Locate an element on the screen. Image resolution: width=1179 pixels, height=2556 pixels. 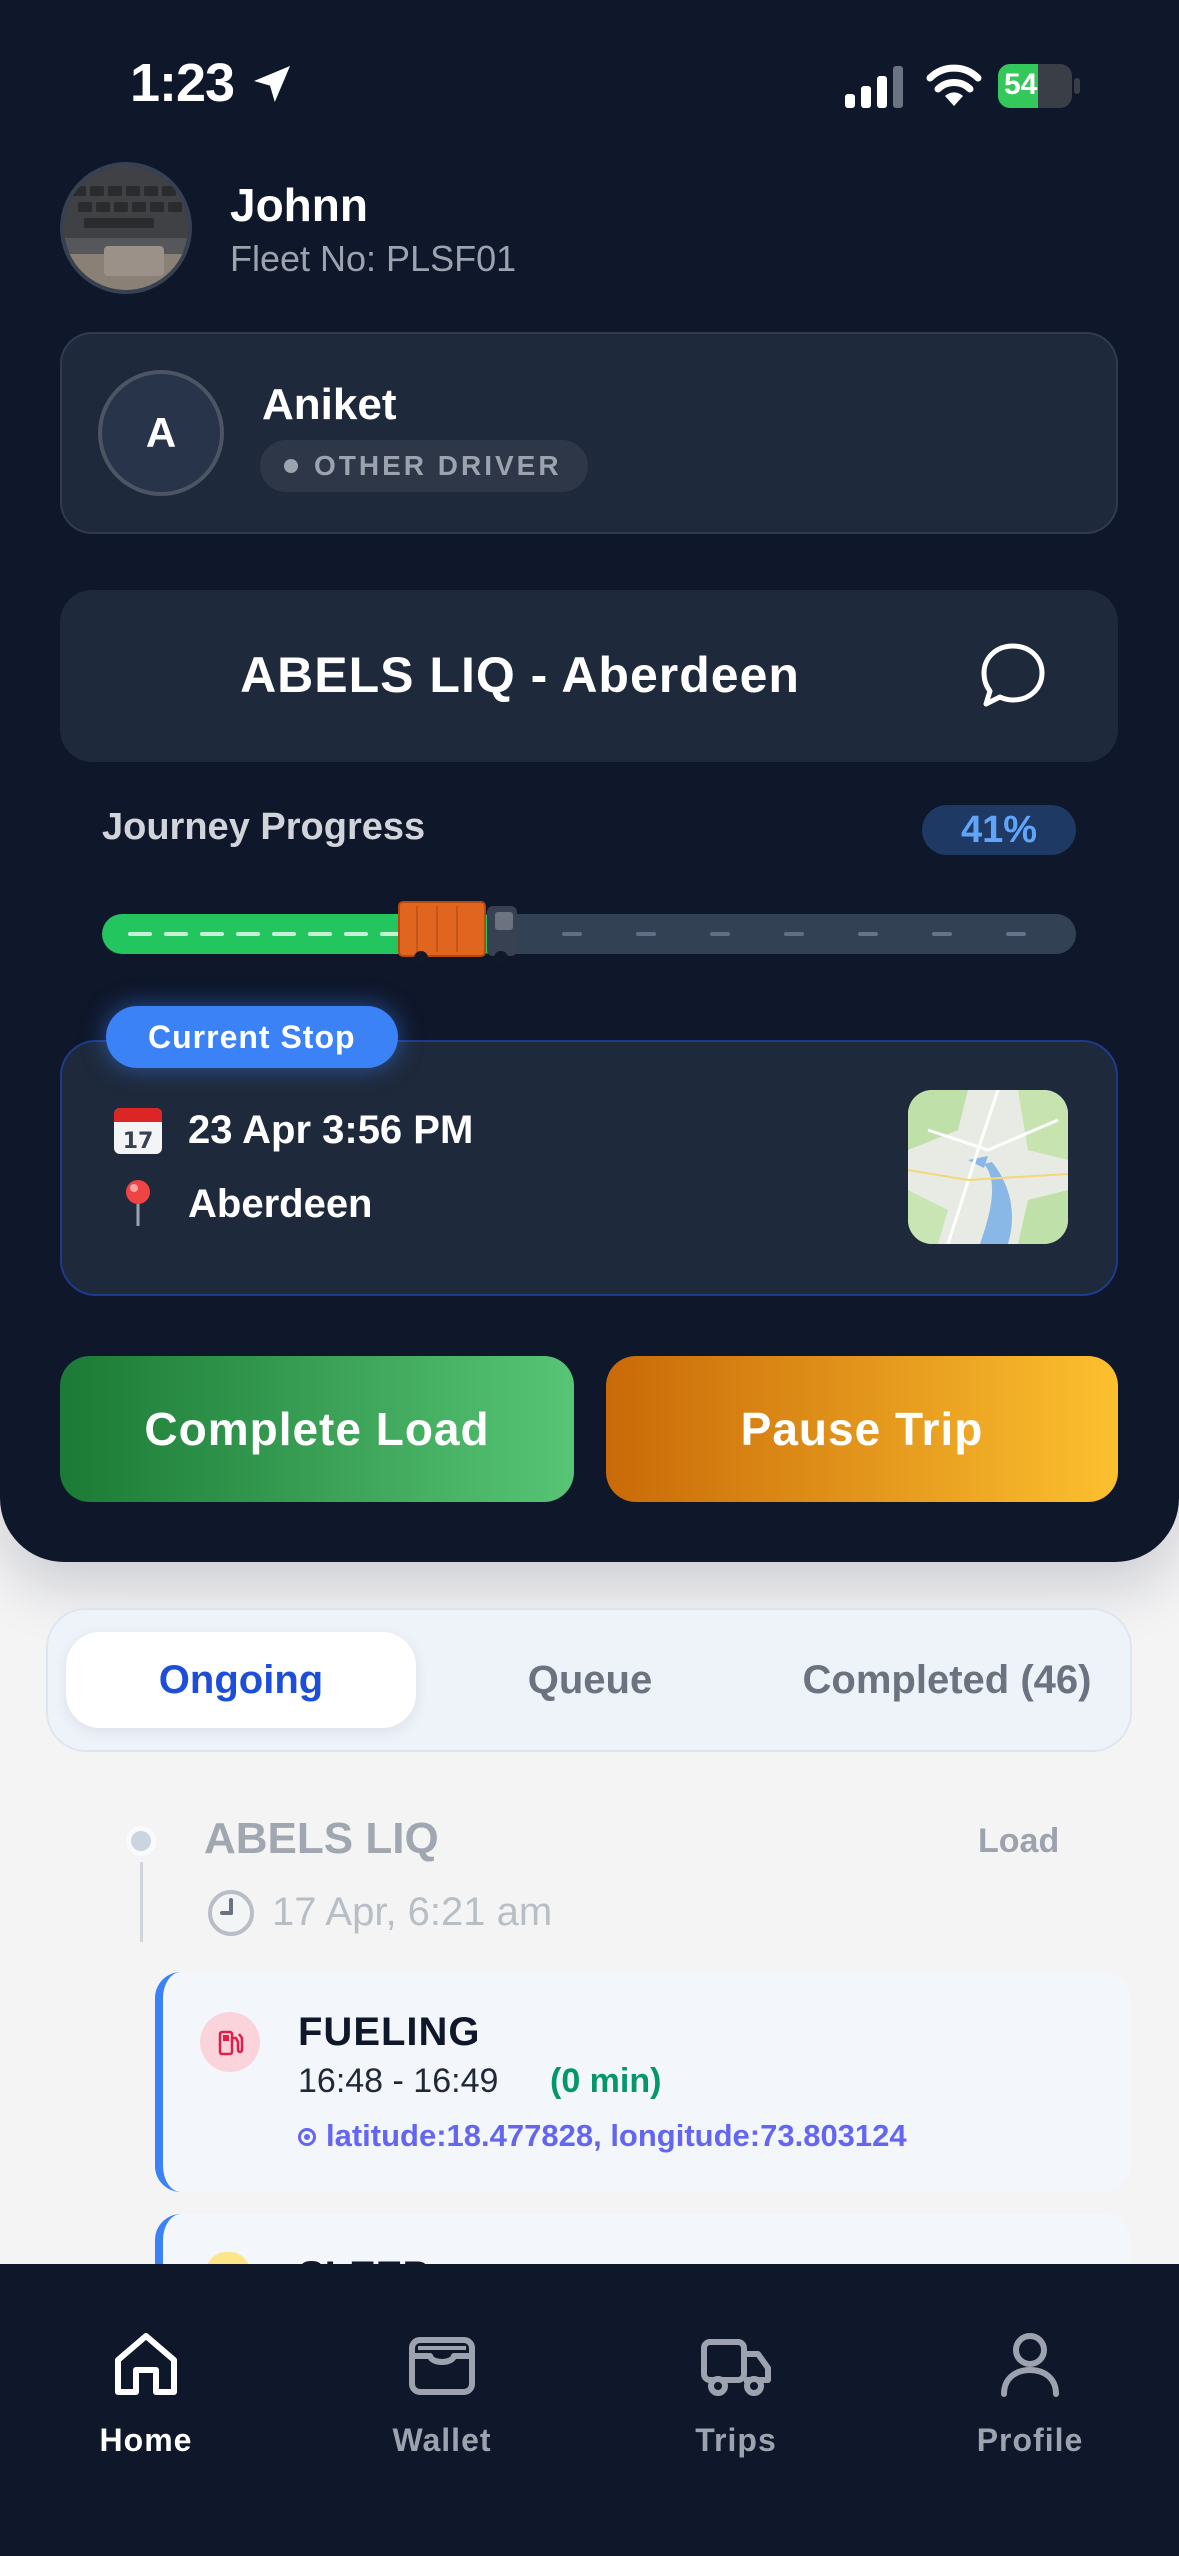
nav-trips-label: Trips is located at coordinates (736, 2440).